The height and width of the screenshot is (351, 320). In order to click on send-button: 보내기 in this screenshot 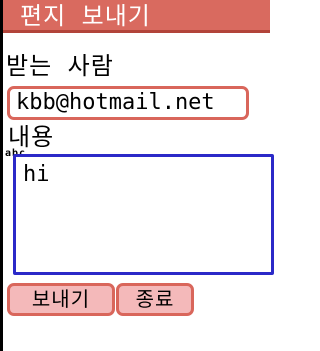, I will do `click(61, 299)`.